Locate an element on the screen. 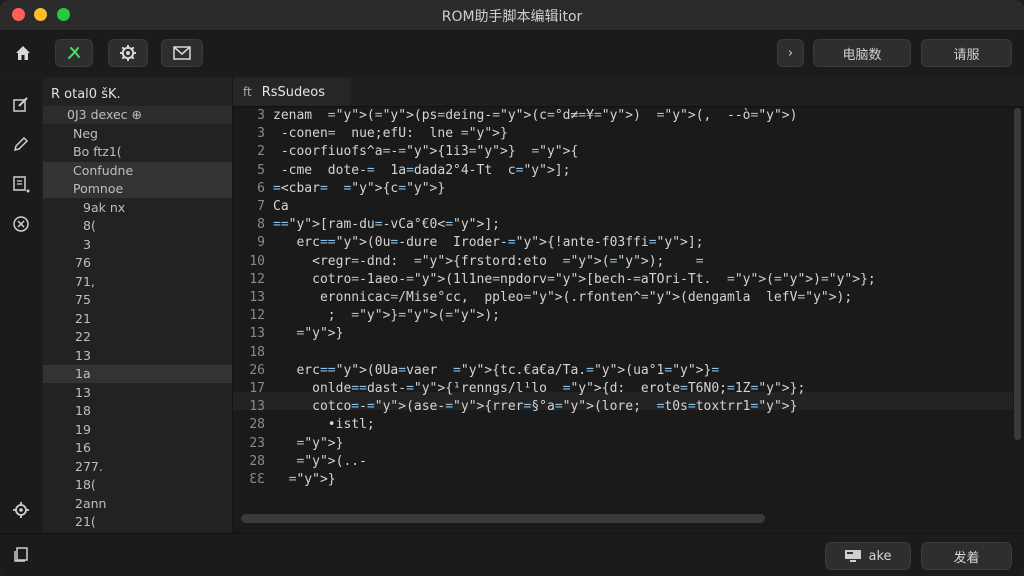 The image size is (1024, 576). bottom-action-1-button: ake is located at coordinates (868, 556).